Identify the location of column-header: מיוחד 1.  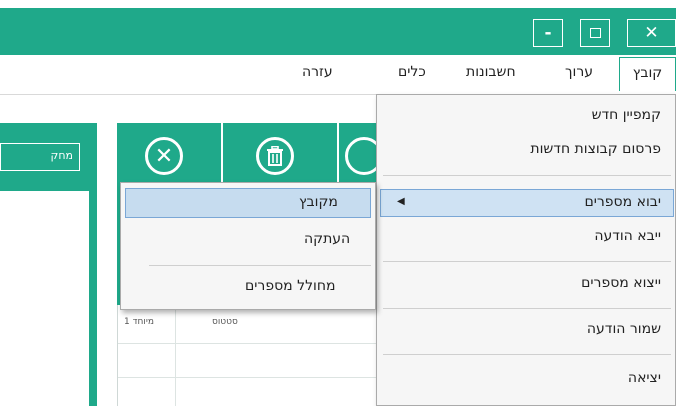
(139, 322).